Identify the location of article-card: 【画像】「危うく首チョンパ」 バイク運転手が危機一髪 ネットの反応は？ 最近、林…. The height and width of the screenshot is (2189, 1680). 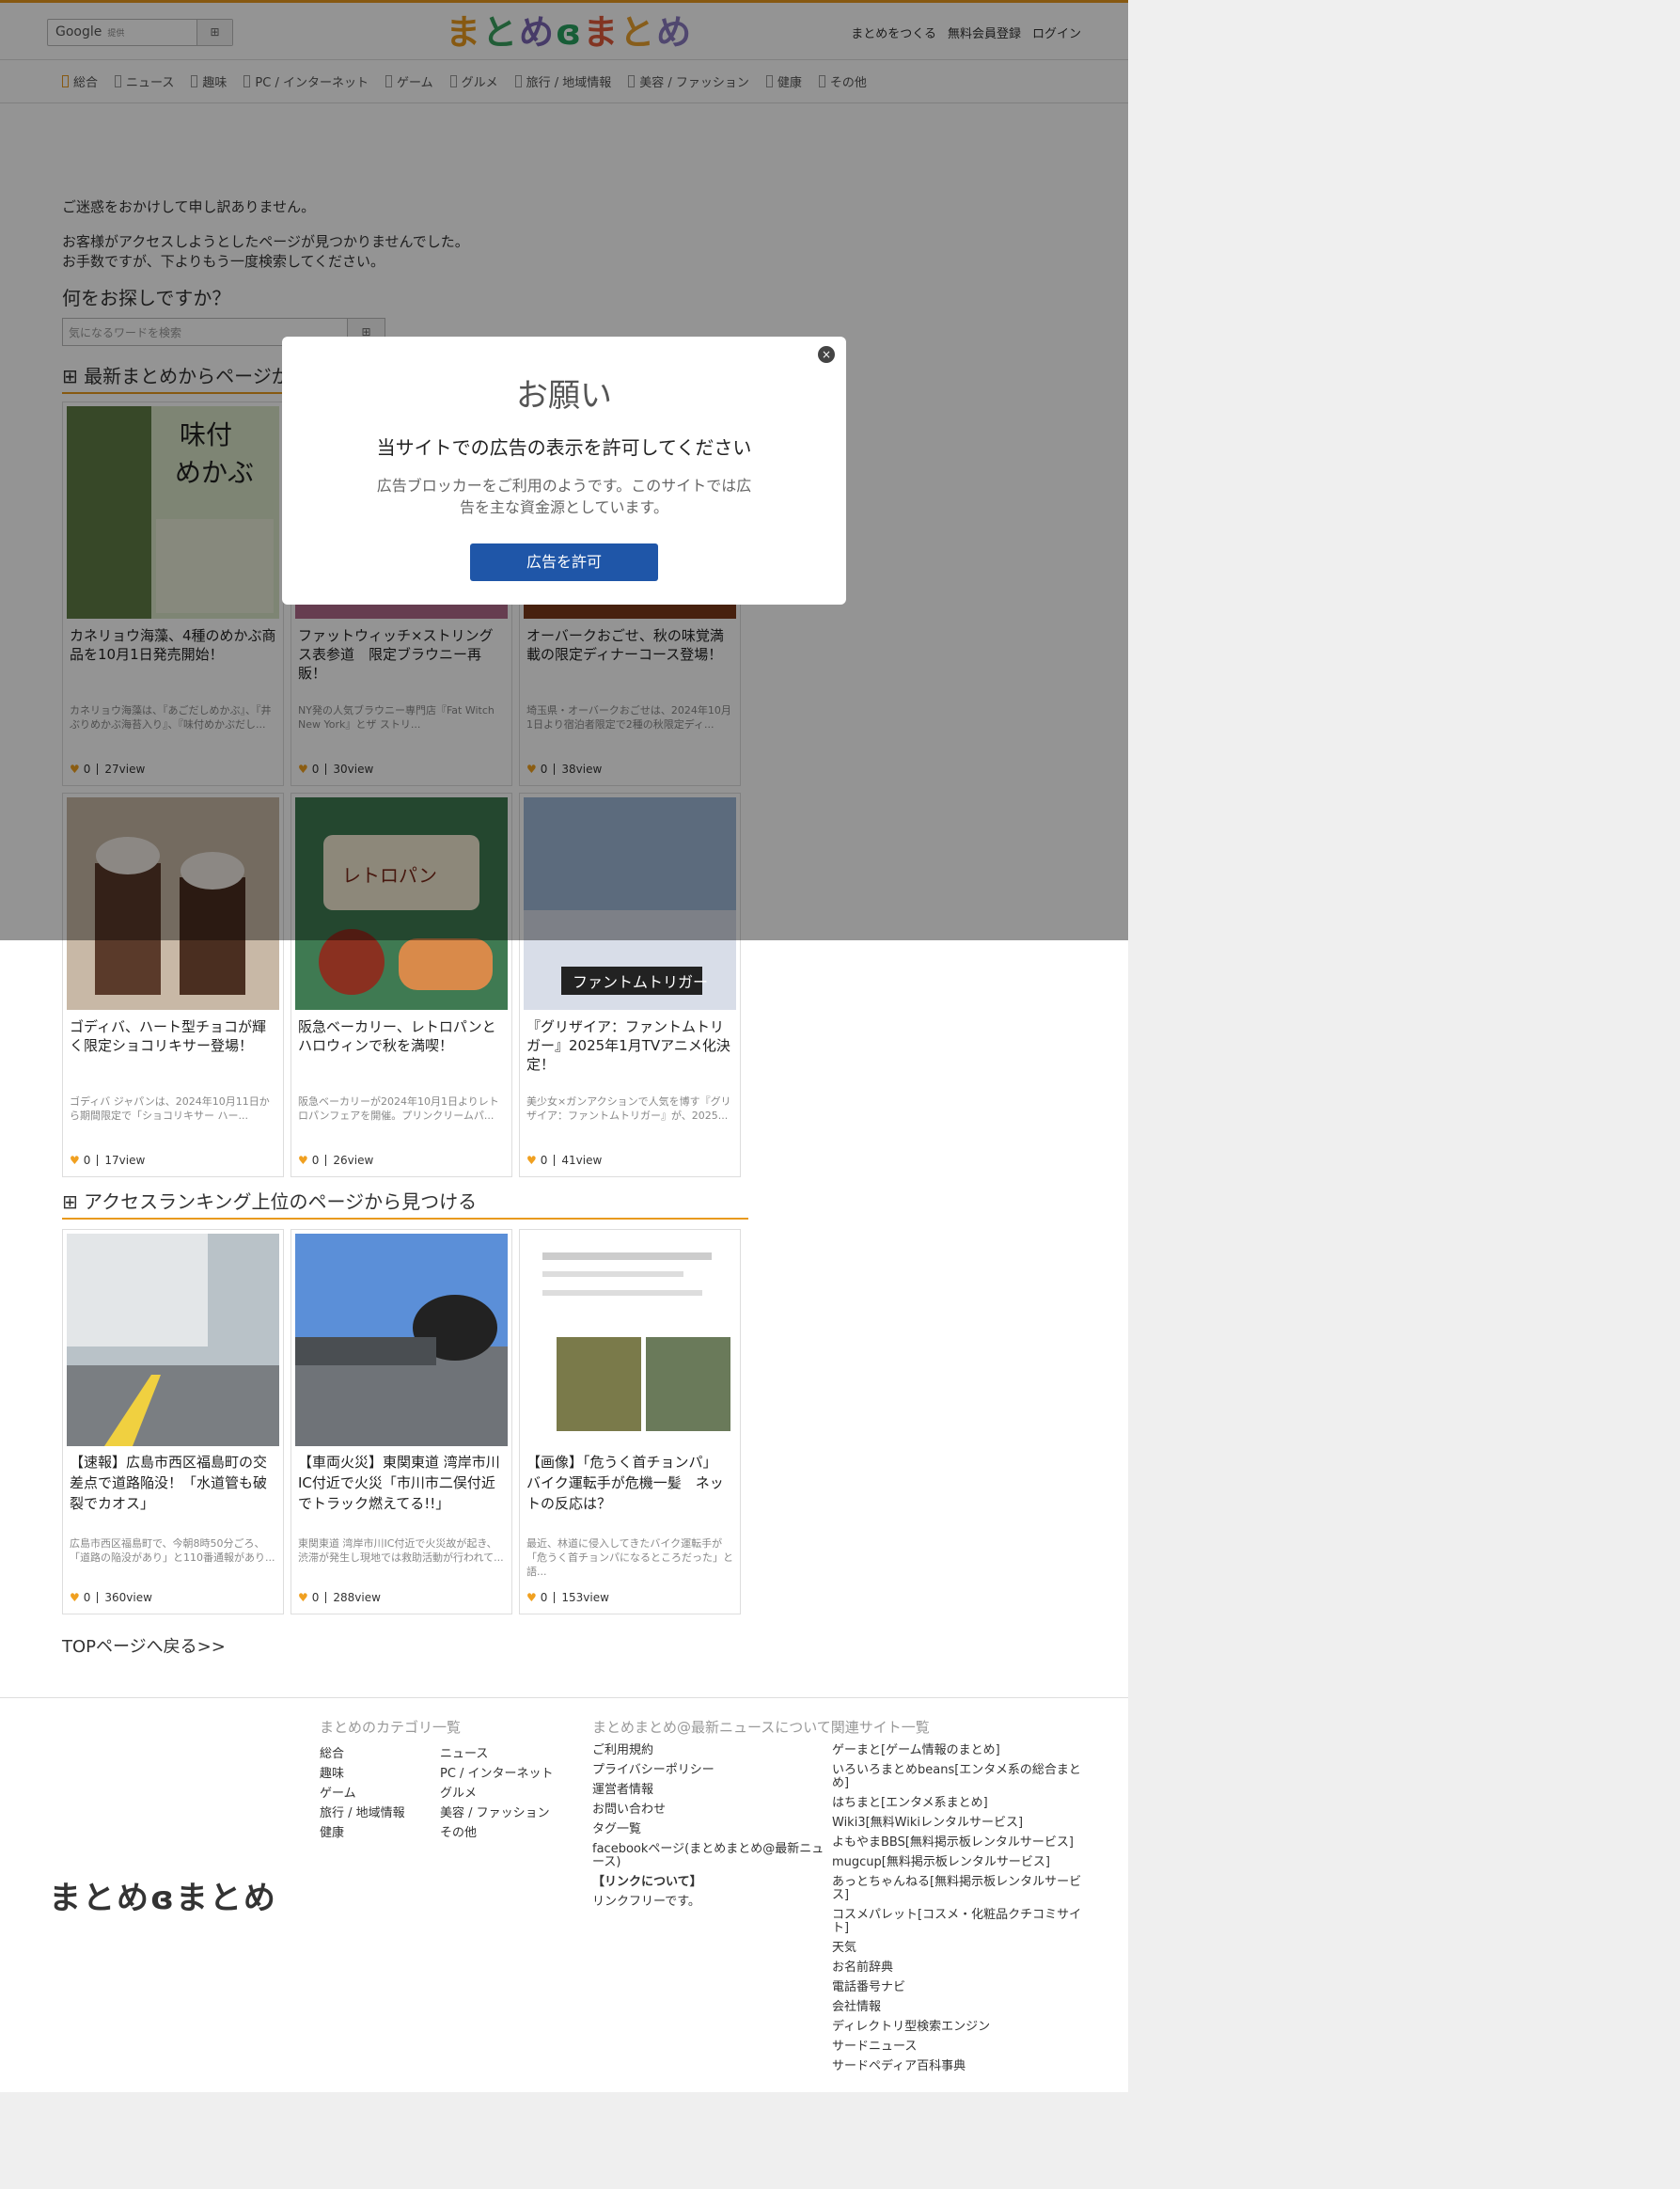
(630, 1421).